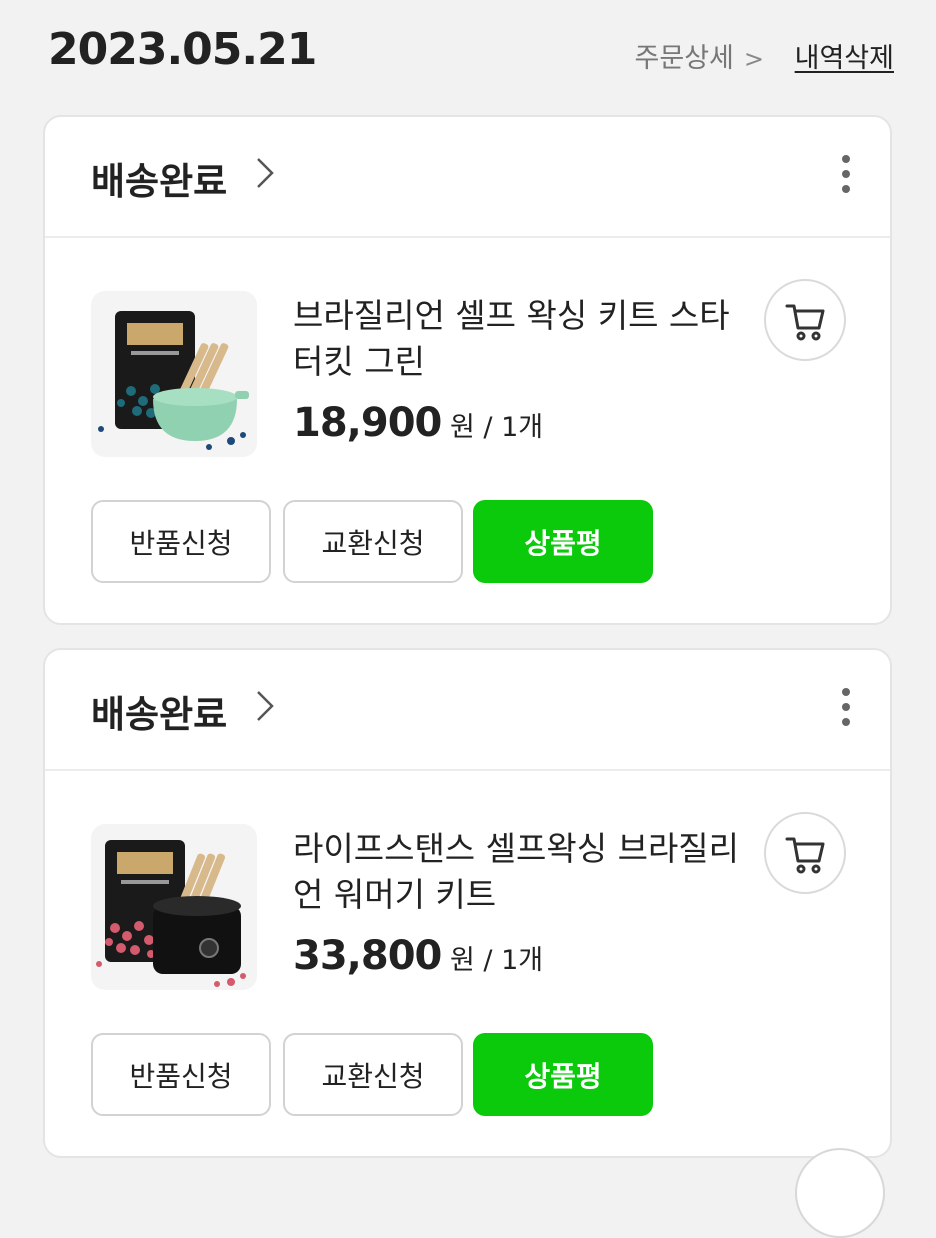 The image size is (936, 1238). I want to click on order-detail-link: 주문상세 >, so click(699, 55).